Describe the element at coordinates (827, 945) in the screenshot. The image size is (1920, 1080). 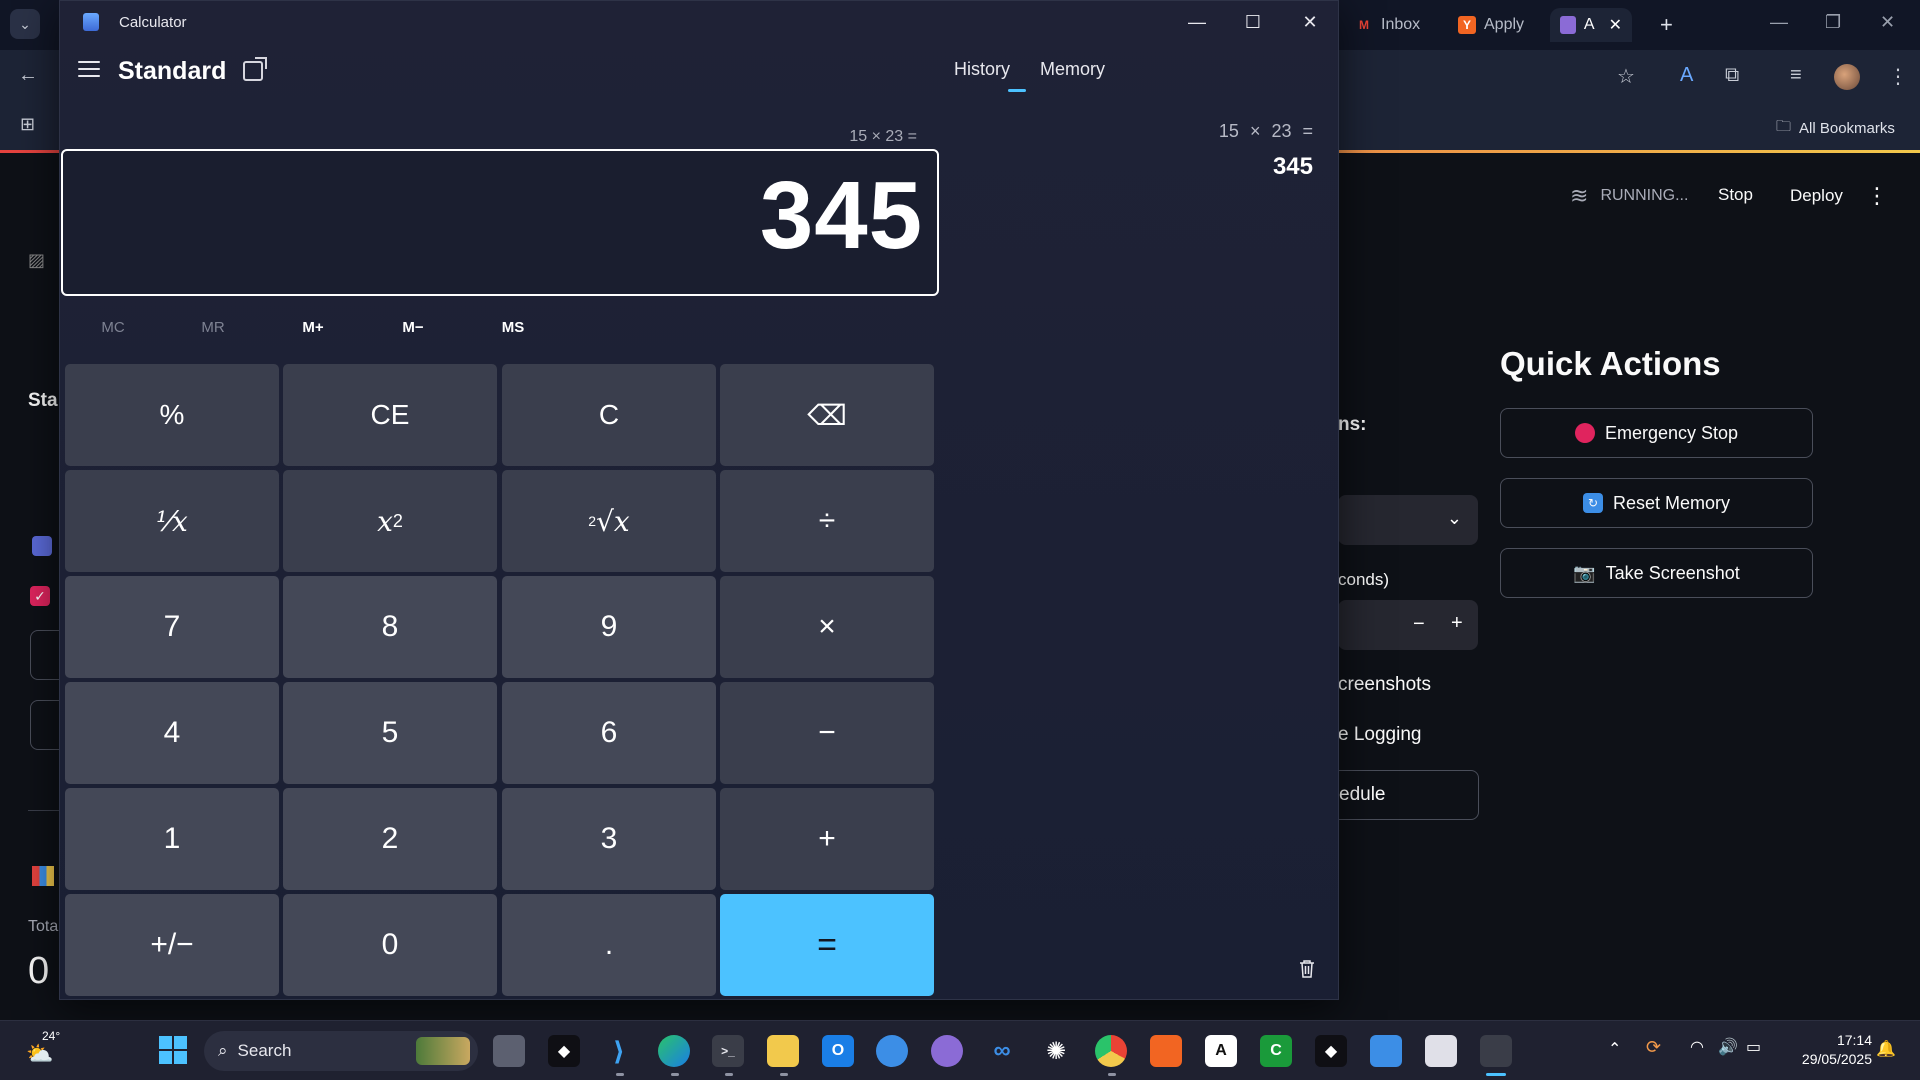
I see `equals-button: =` at that location.